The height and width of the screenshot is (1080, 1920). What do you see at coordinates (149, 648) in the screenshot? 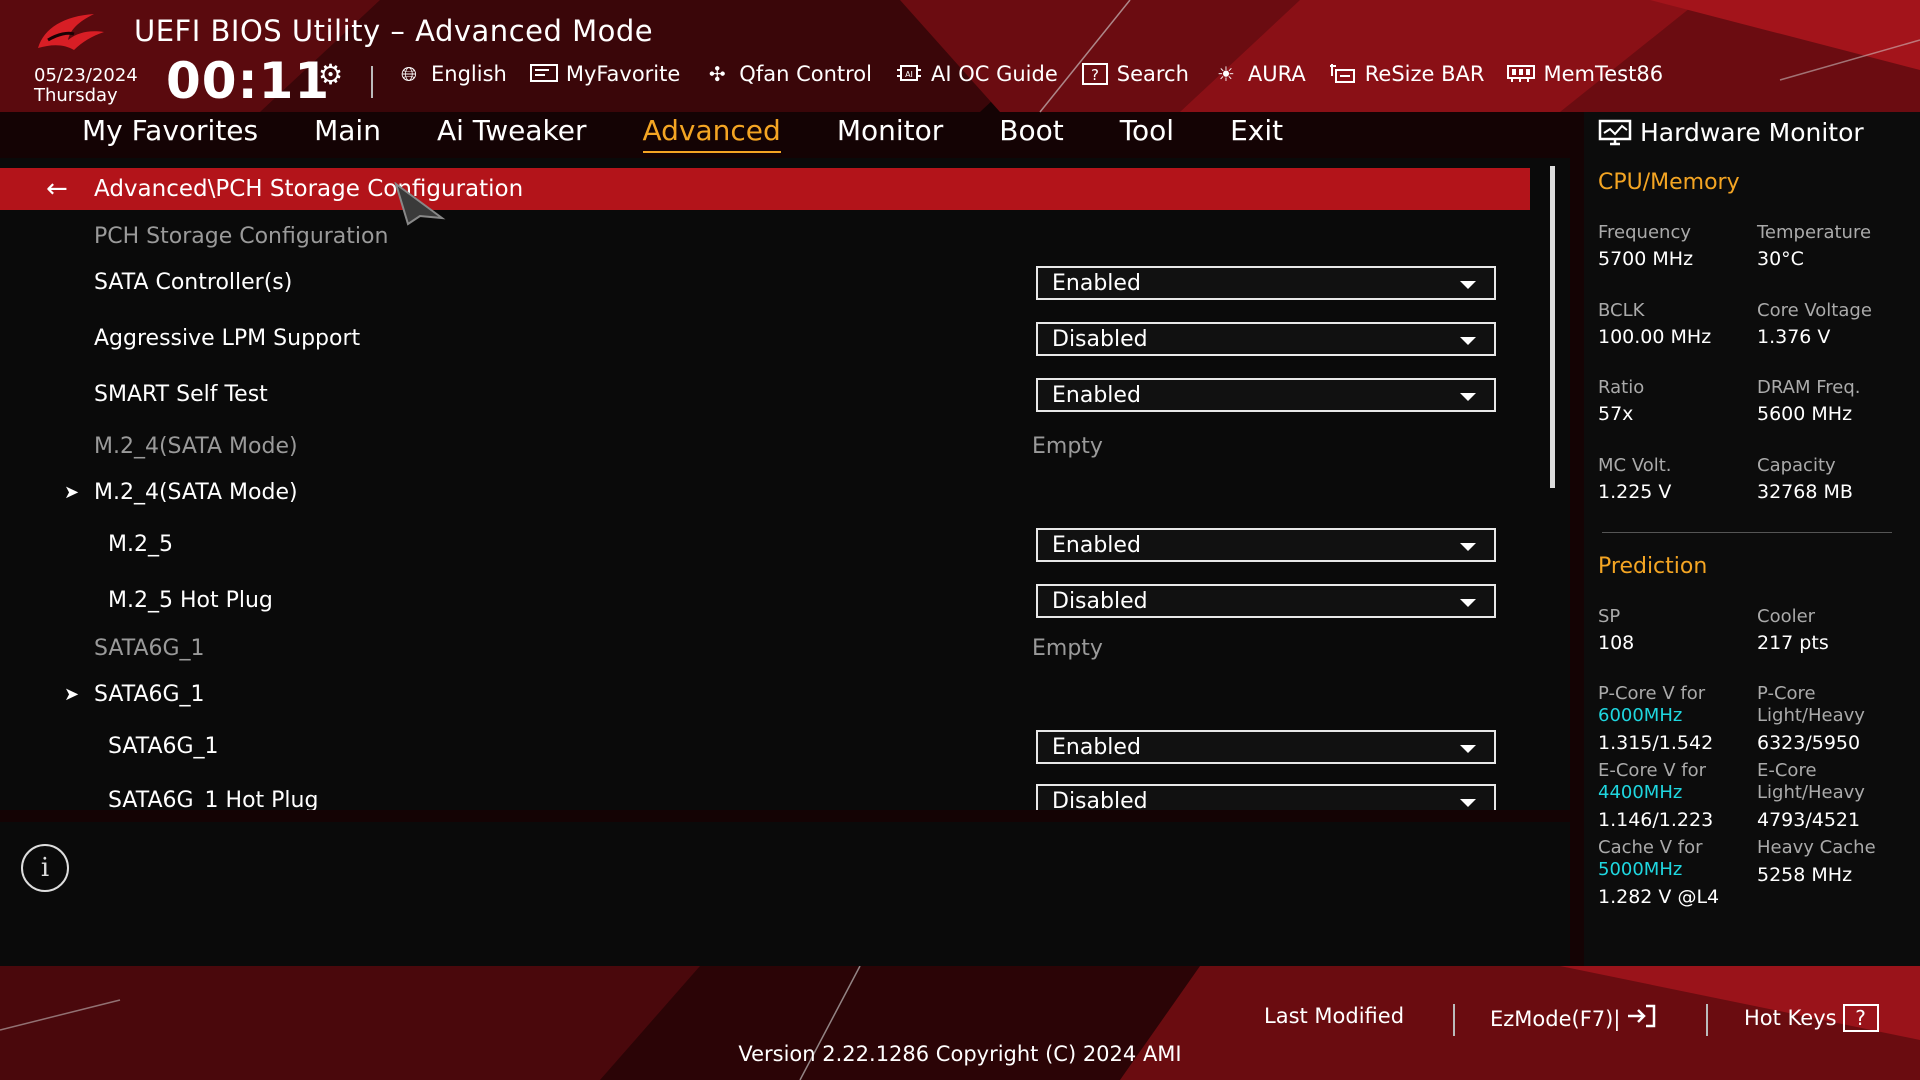
I see `info-label: SATA6G_1` at bounding box center [149, 648].